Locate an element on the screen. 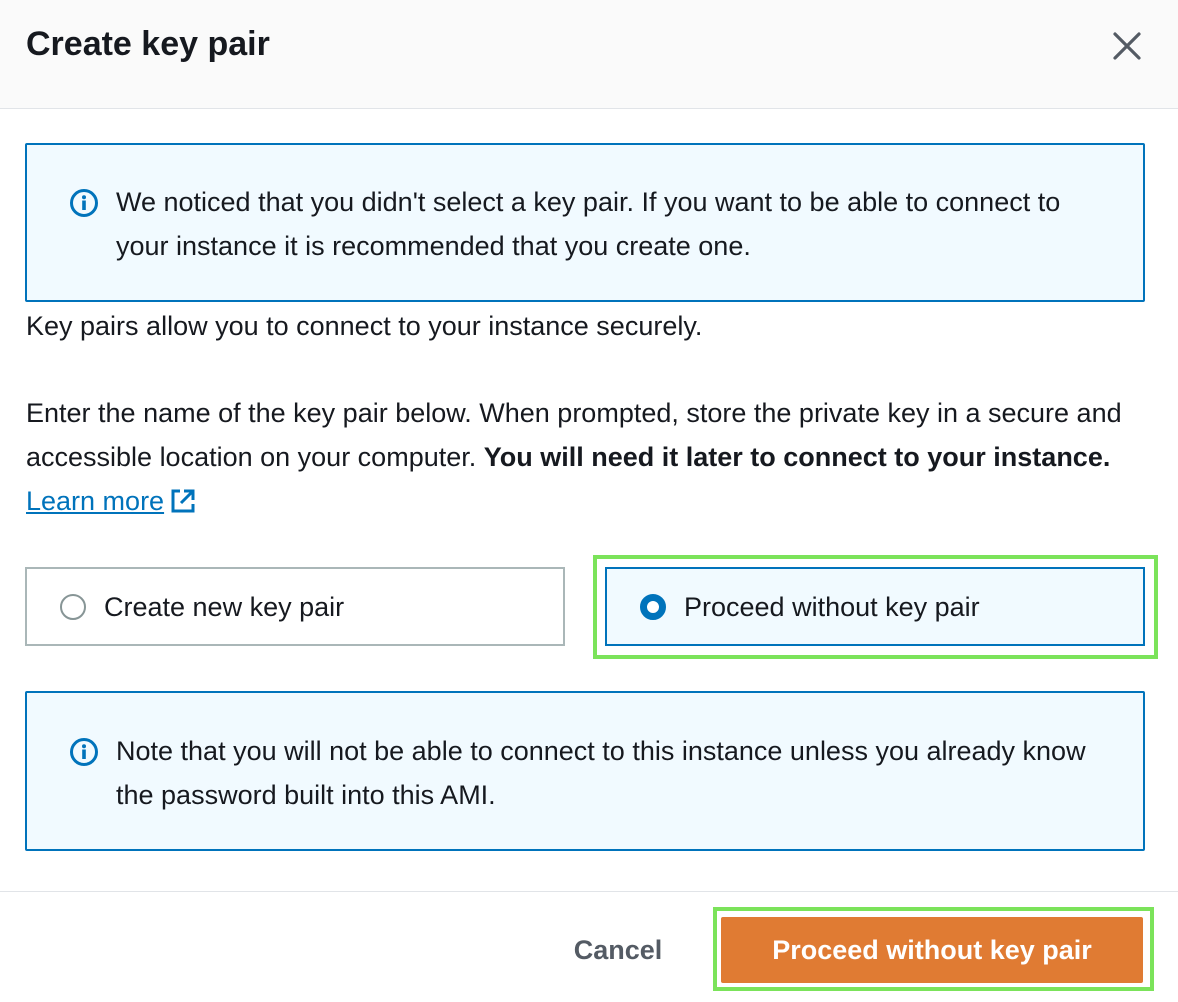 This screenshot has width=1178, height=1002. option-proceed-without-key-pair: Proceed without key pair is located at coordinates (875, 606).